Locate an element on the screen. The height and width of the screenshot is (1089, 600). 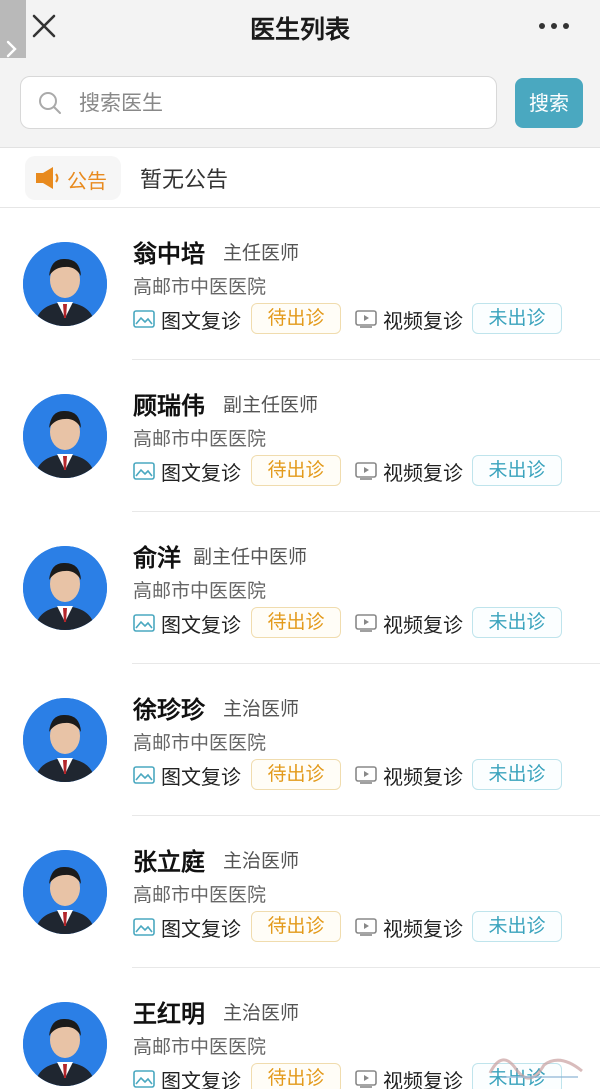
doctor-card: 徐珍珍 主治医师 高邮市中医医院 图文复诊 待出诊 视频复诊 未出诊 is located at coordinates (300, 740).